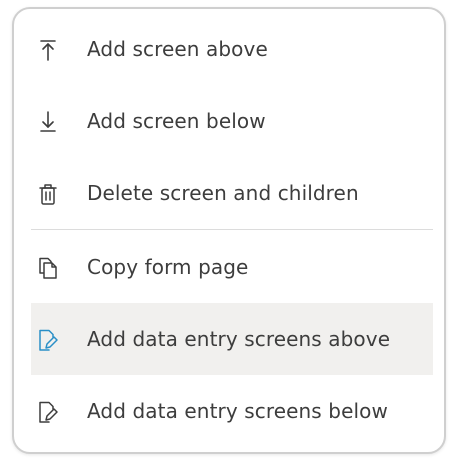  Describe the element at coordinates (168, 267) in the screenshot. I see `menu-item-label: Copy form page` at that location.